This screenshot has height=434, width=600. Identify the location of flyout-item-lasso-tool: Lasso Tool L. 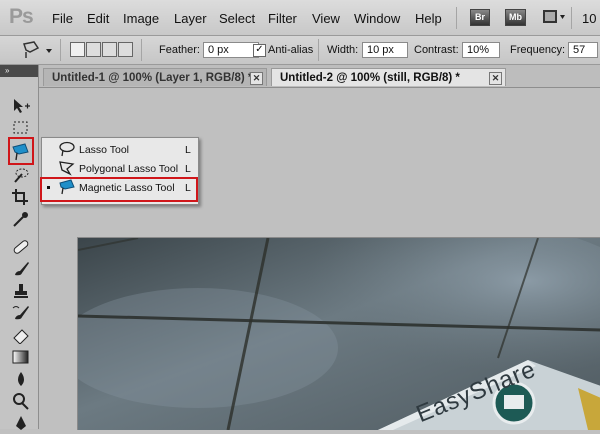
(120, 149).